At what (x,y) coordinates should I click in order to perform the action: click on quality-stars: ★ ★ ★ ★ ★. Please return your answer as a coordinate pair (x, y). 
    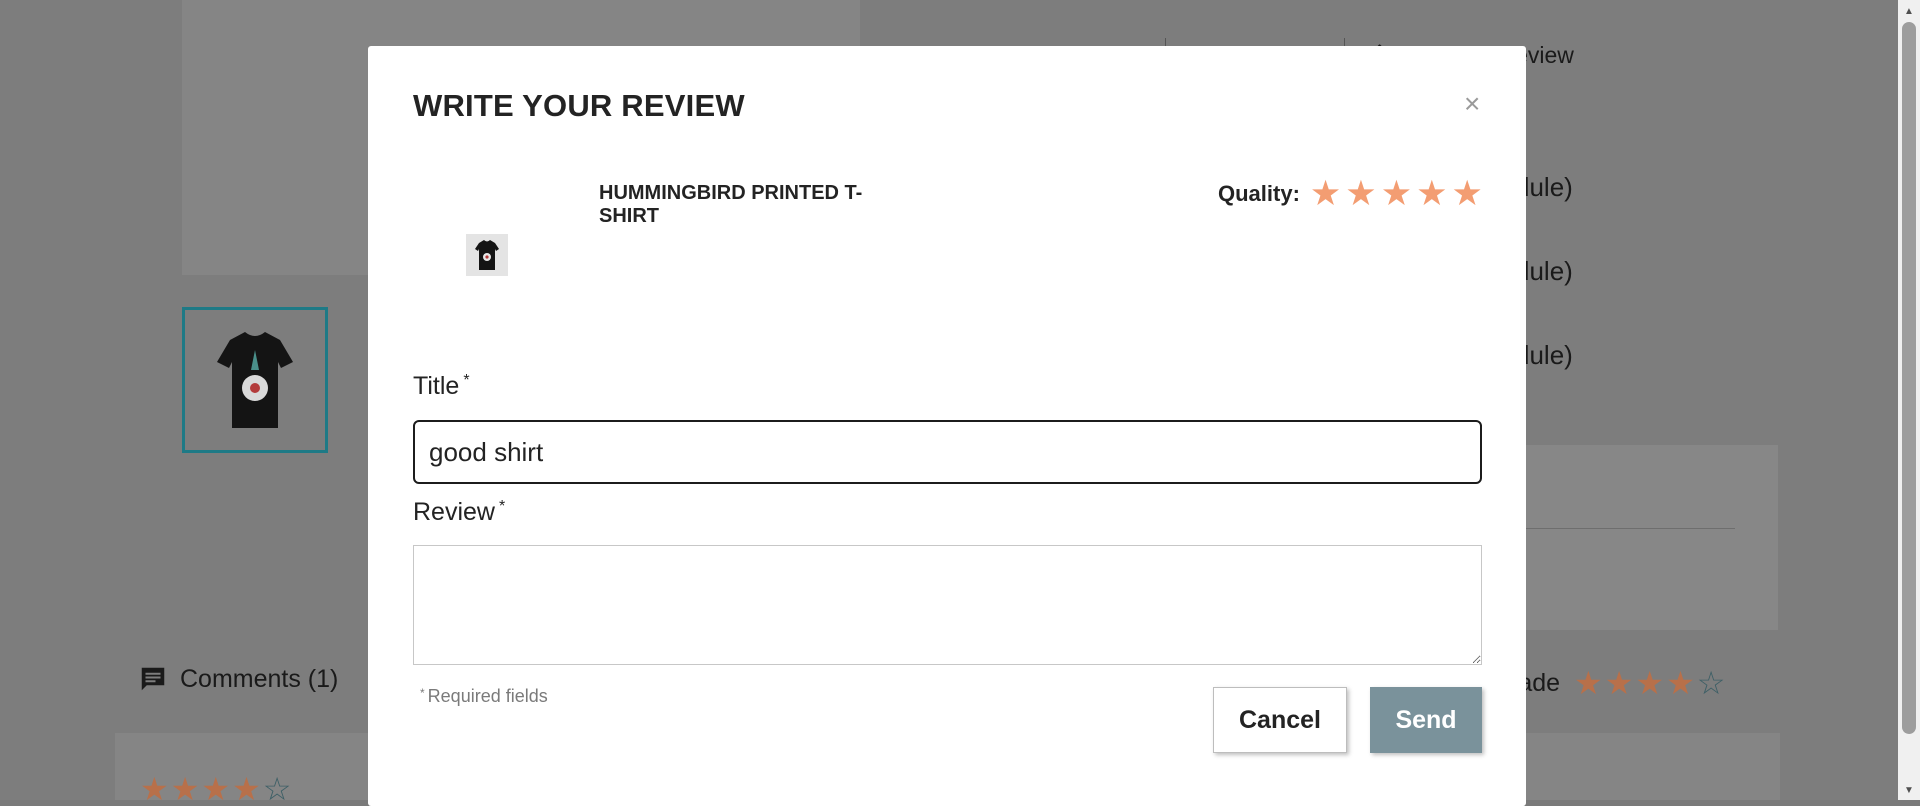
    Looking at the image, I should click on (1396, 193).